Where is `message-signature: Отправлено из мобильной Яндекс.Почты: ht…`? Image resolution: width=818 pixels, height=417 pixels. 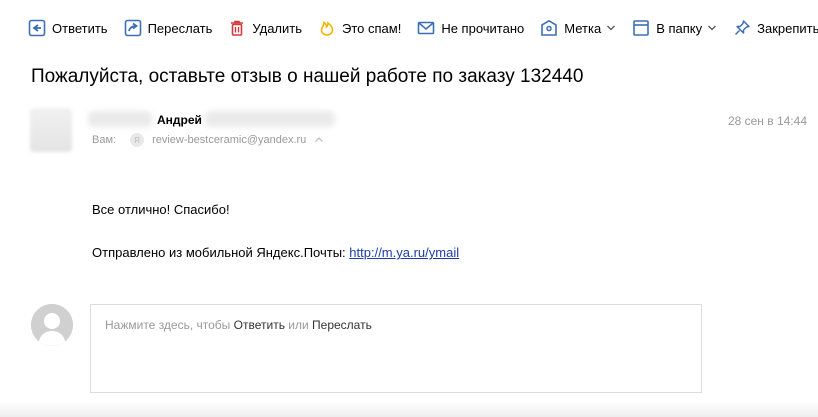
message-signature: Отправлено из мобильной Яндекс.Почты: ht… is located at coordinates (275, 252).